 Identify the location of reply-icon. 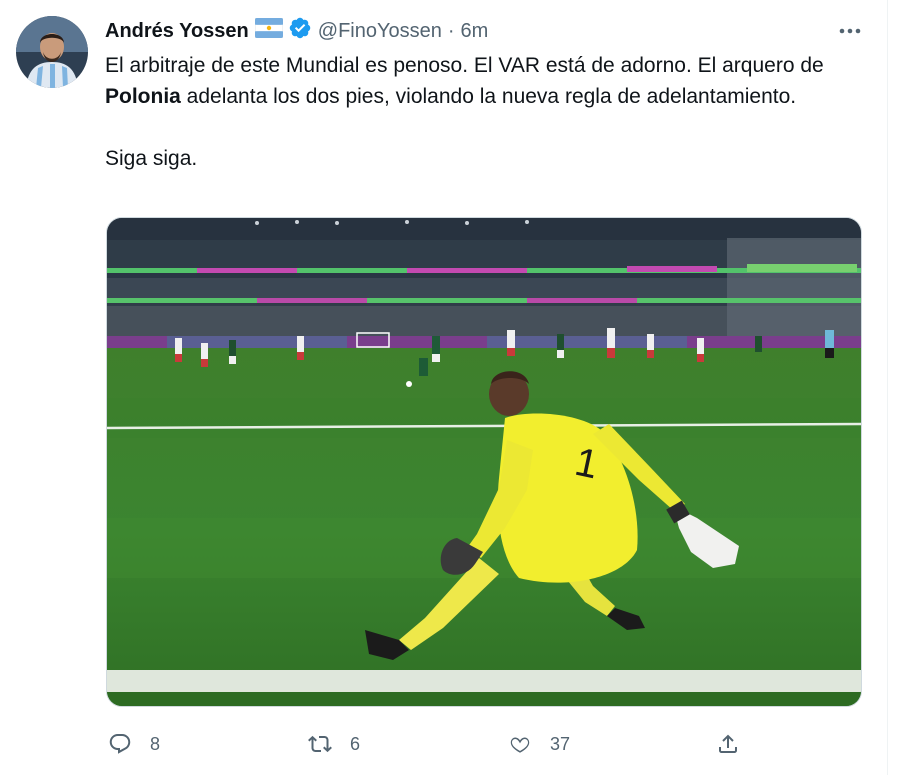
(120, 744).